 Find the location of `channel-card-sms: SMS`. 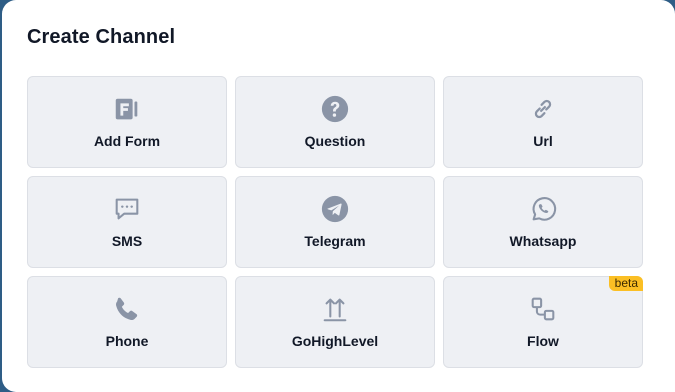

channel-card-sms: SMS is located at coordinates (127, 222).